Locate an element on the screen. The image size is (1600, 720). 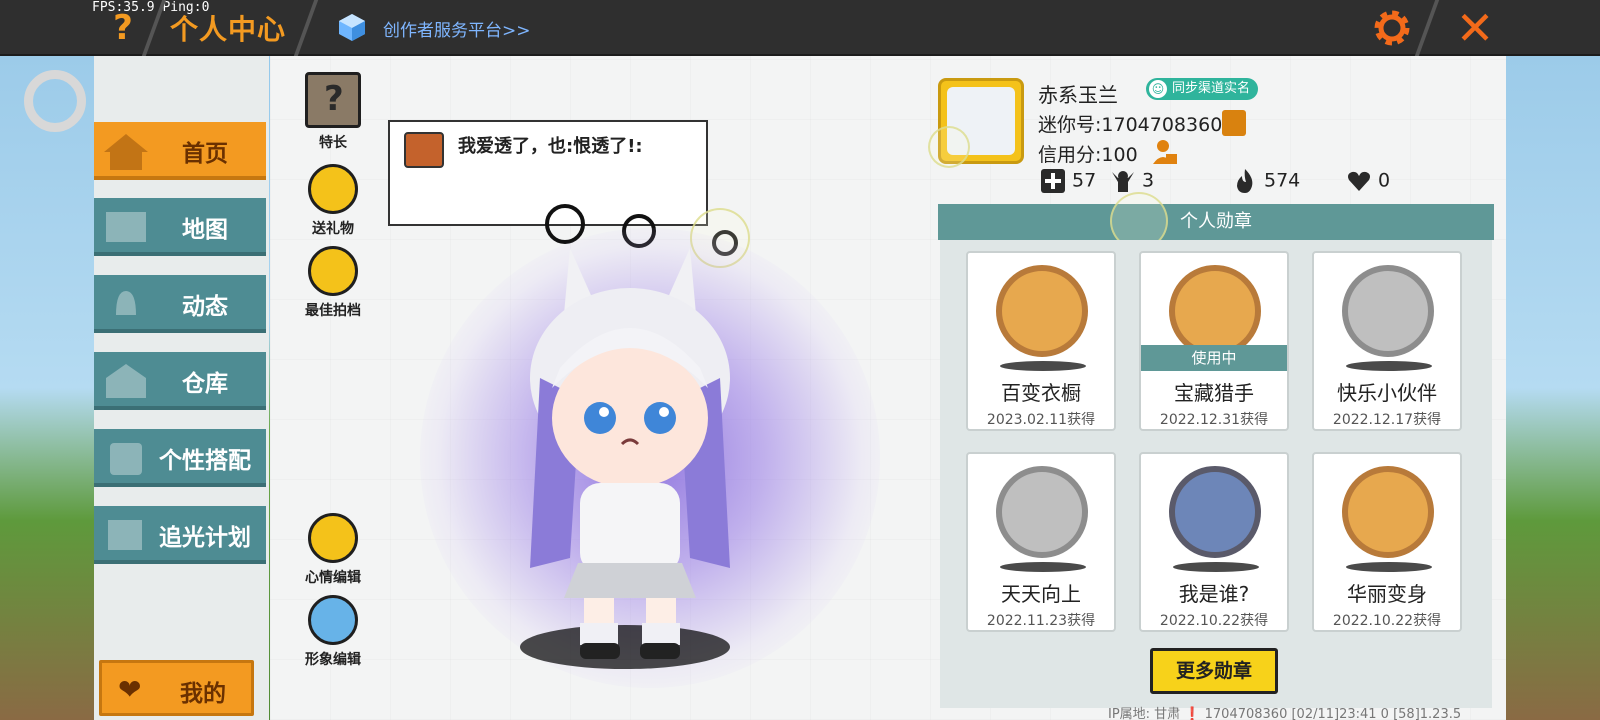
likes-count: 0 is located at coordinates (1384, 180).